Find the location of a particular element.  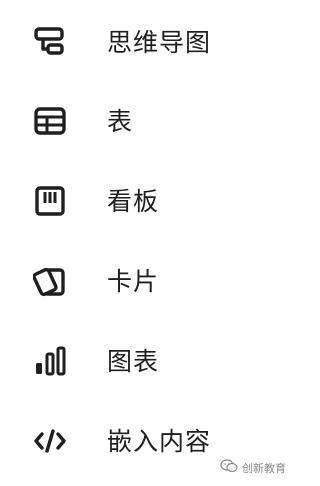

chart-icon is located at coordinates (50, 361).